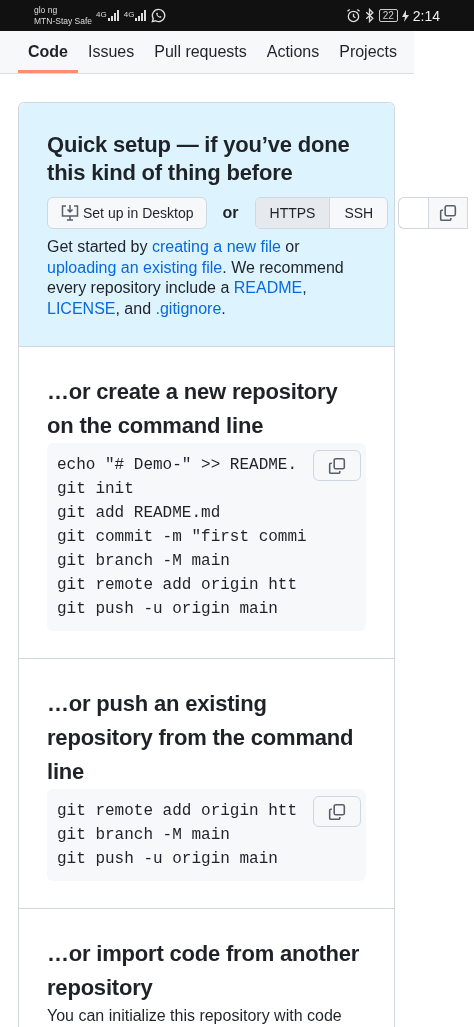  Describe the element at coordinates (200, 52) in the screenshot. I see `nav-tab: Pull requests` at that location.